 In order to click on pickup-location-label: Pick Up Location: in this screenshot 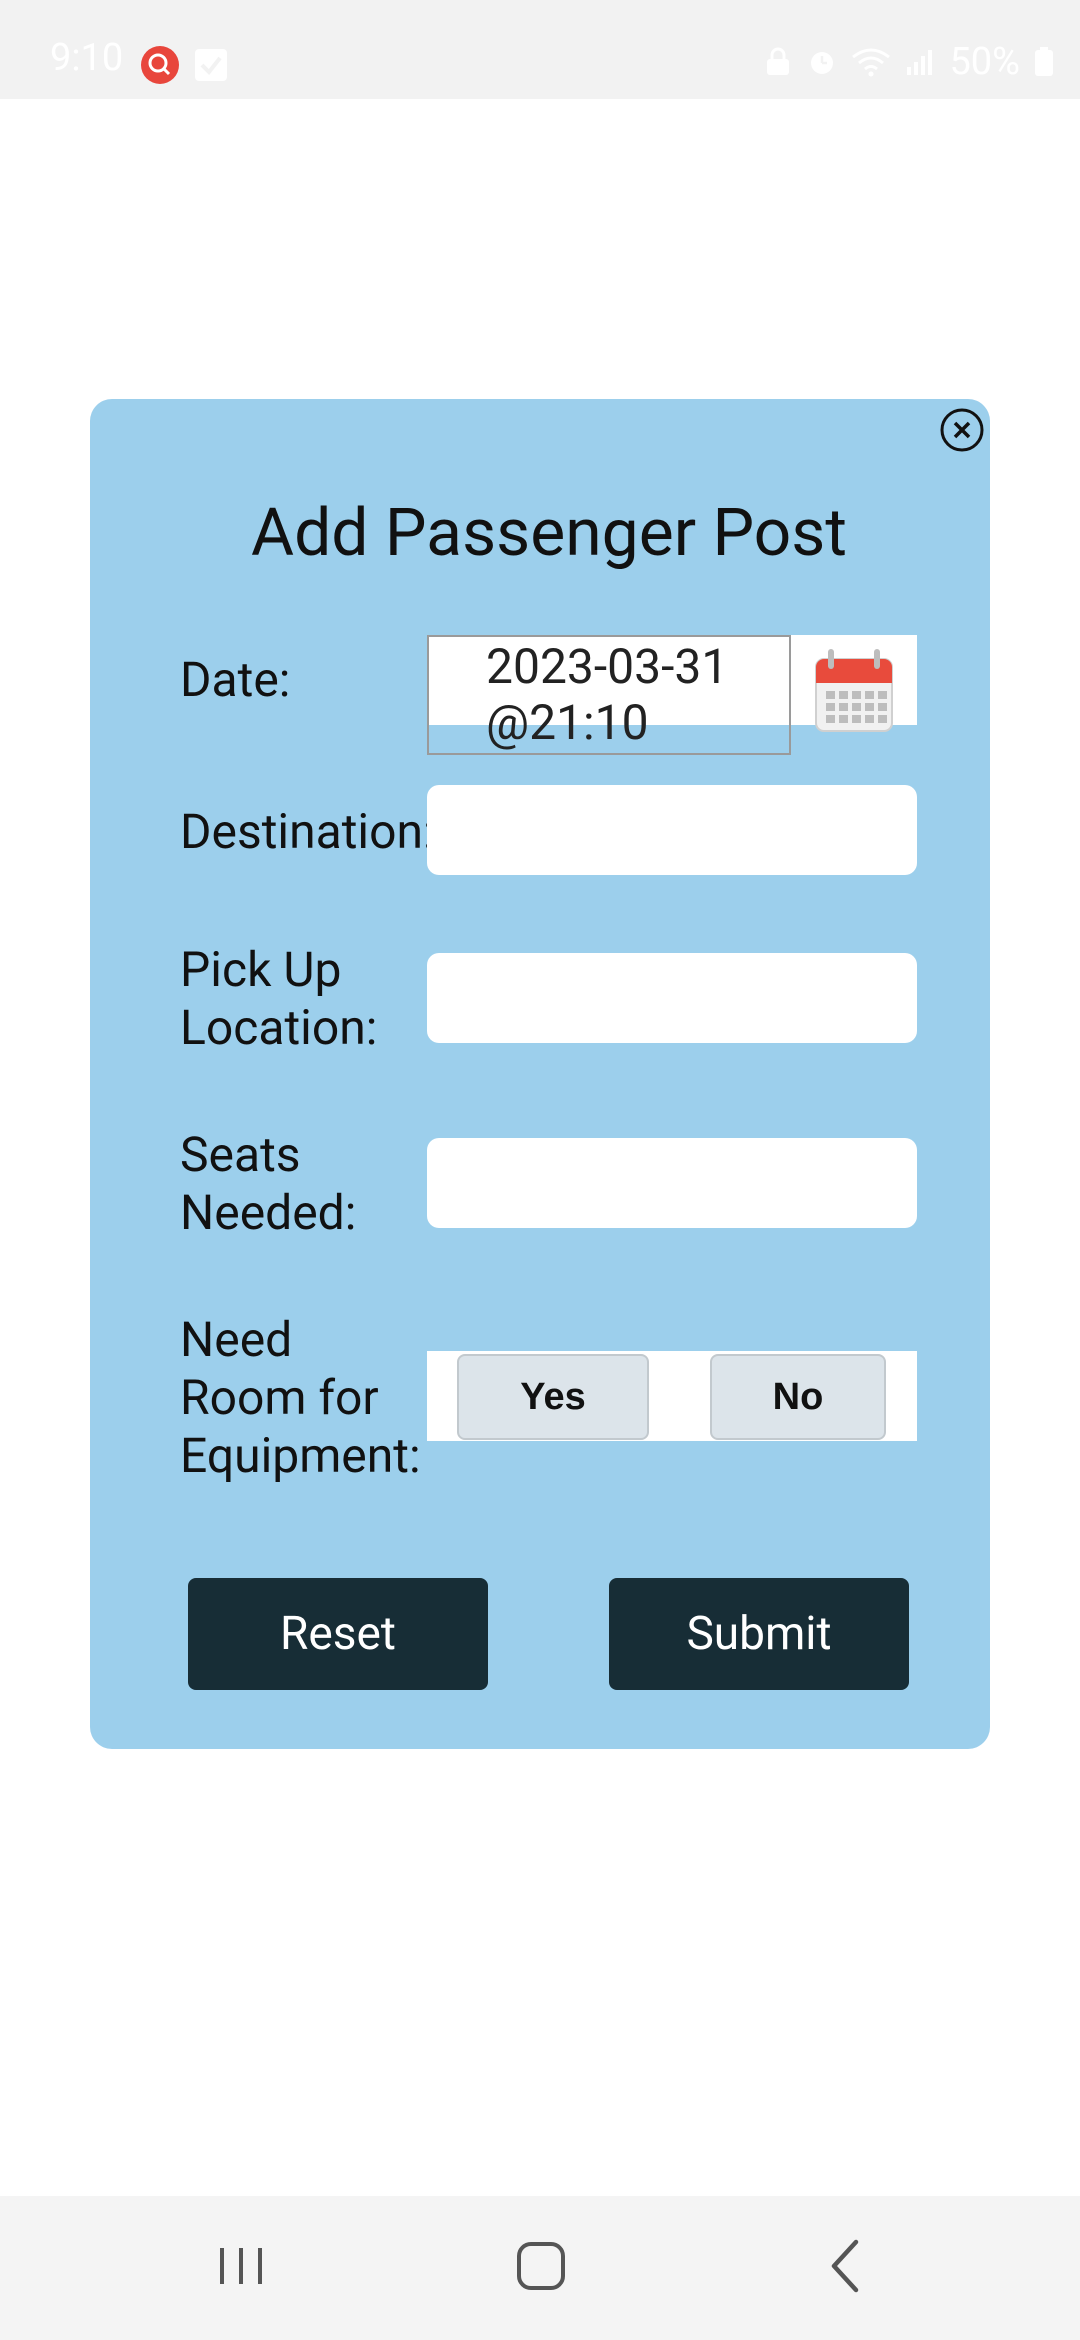, I will do `click(278, 999)`.